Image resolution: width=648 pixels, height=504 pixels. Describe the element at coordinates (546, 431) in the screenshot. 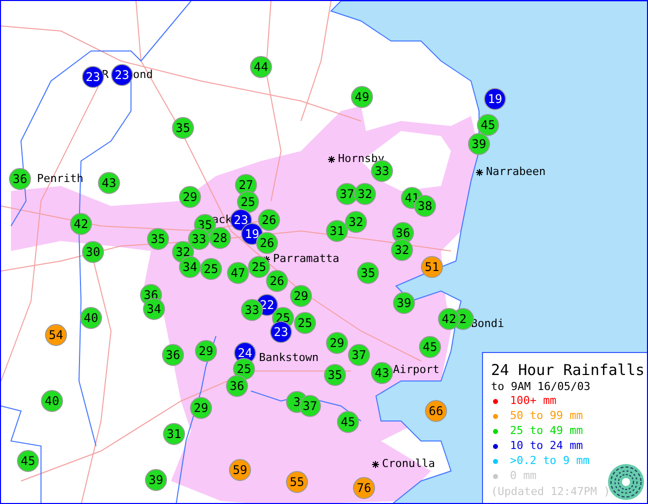

I see `legend-label: 25 to 49 mm` at that location.